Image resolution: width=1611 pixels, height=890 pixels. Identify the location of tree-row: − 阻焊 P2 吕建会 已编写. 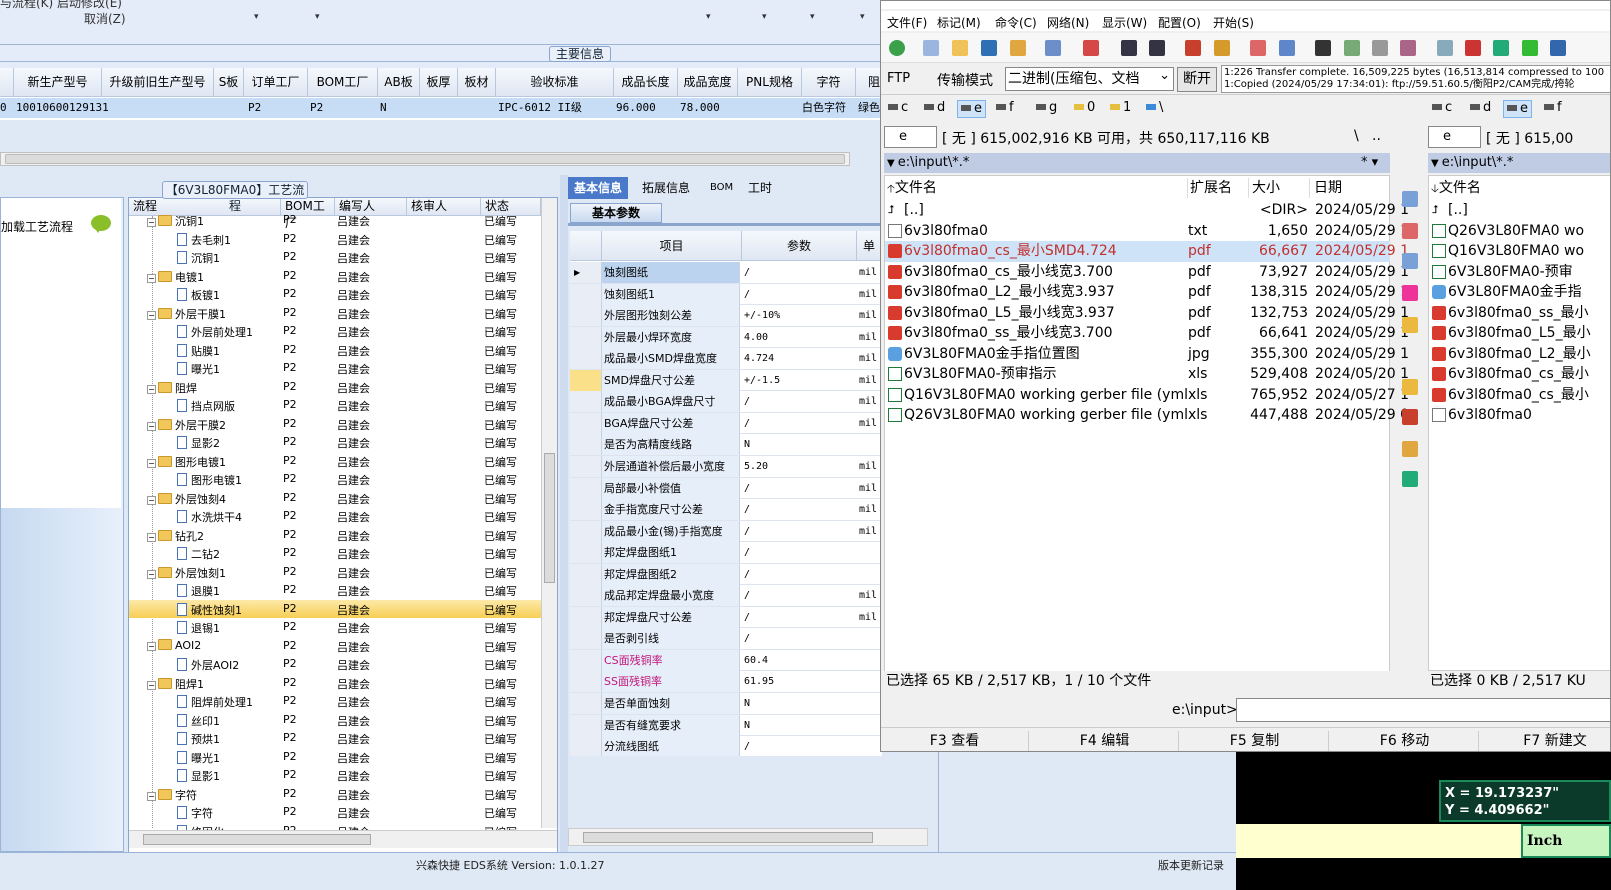
(335, 387).